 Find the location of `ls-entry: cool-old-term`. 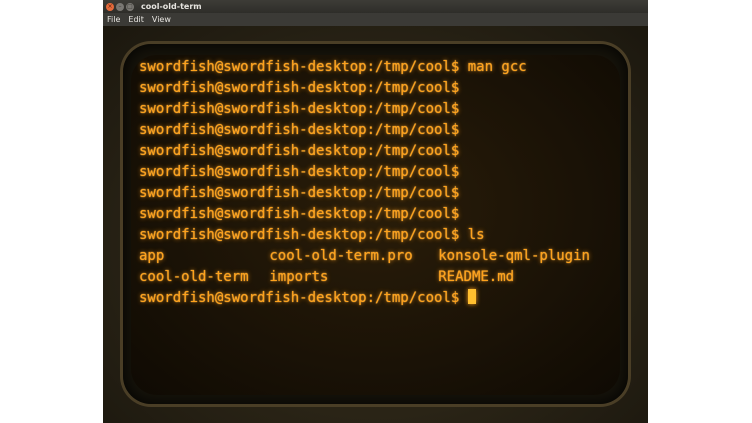

ls-entry: cool-old-term is located at coordinates (194, 277).